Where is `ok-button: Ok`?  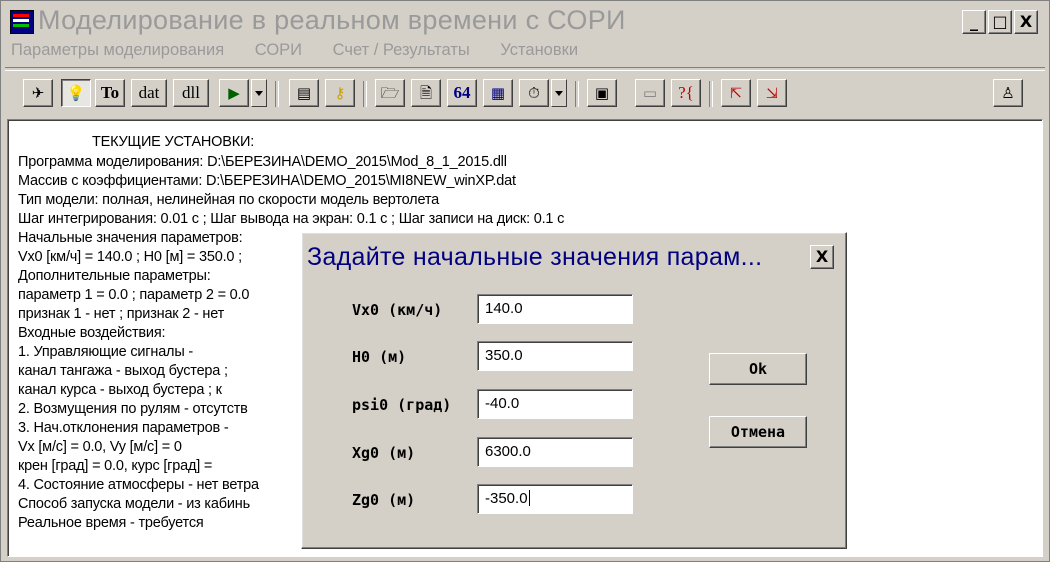 ok-button: Ok is located at coordinates (758, 369).